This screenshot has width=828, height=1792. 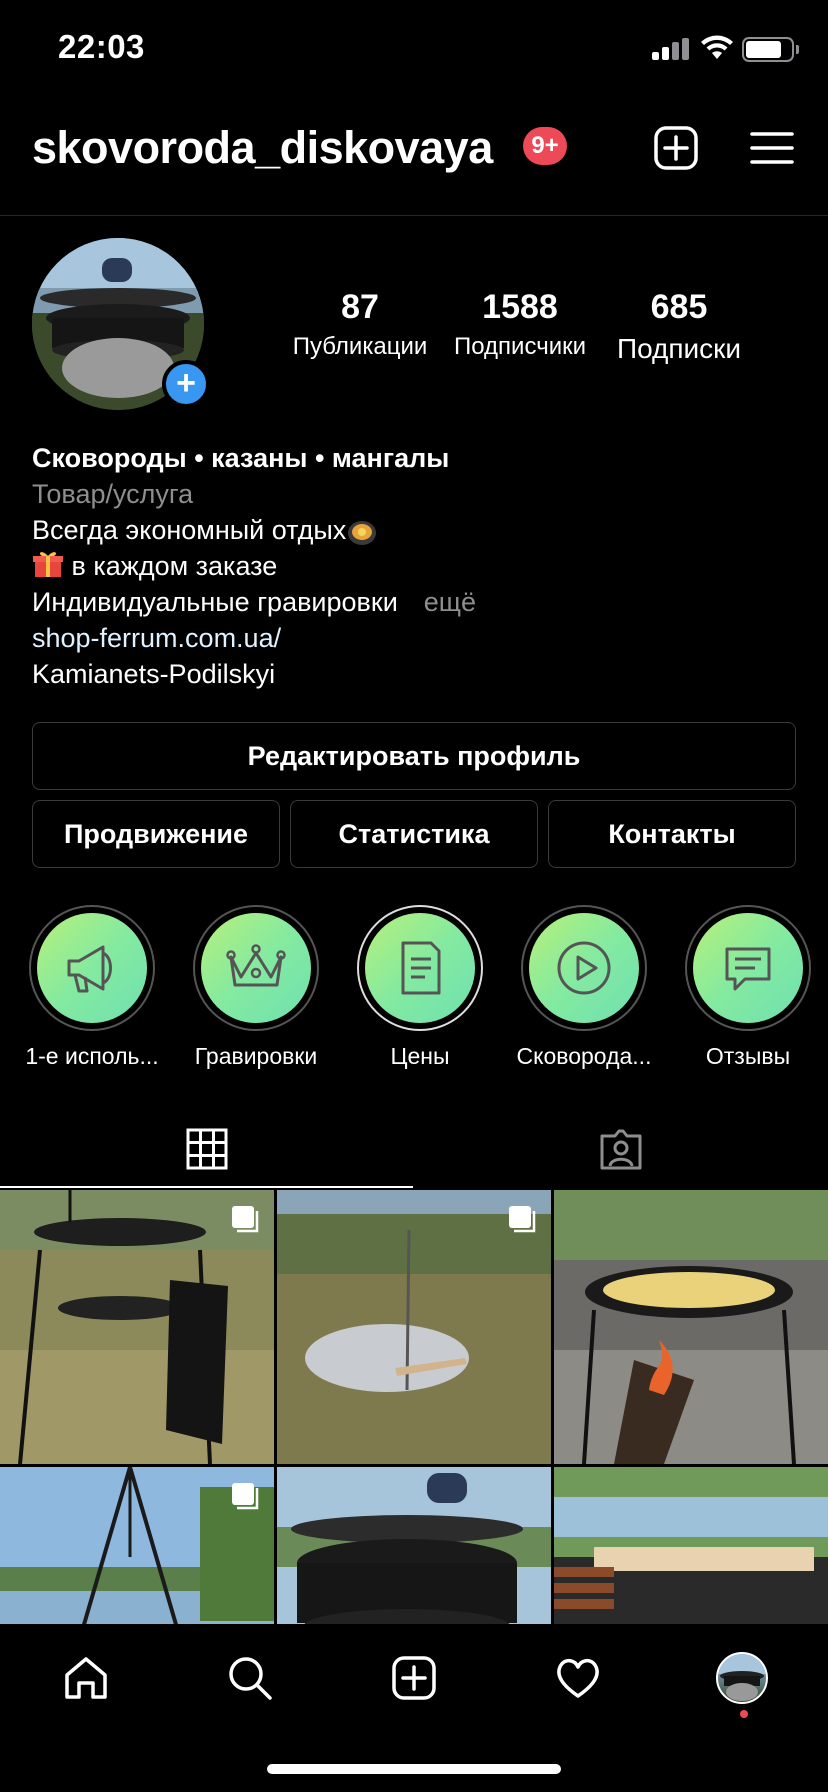 I want to click on tagged-person-icon, so click(x=621, y=1149).